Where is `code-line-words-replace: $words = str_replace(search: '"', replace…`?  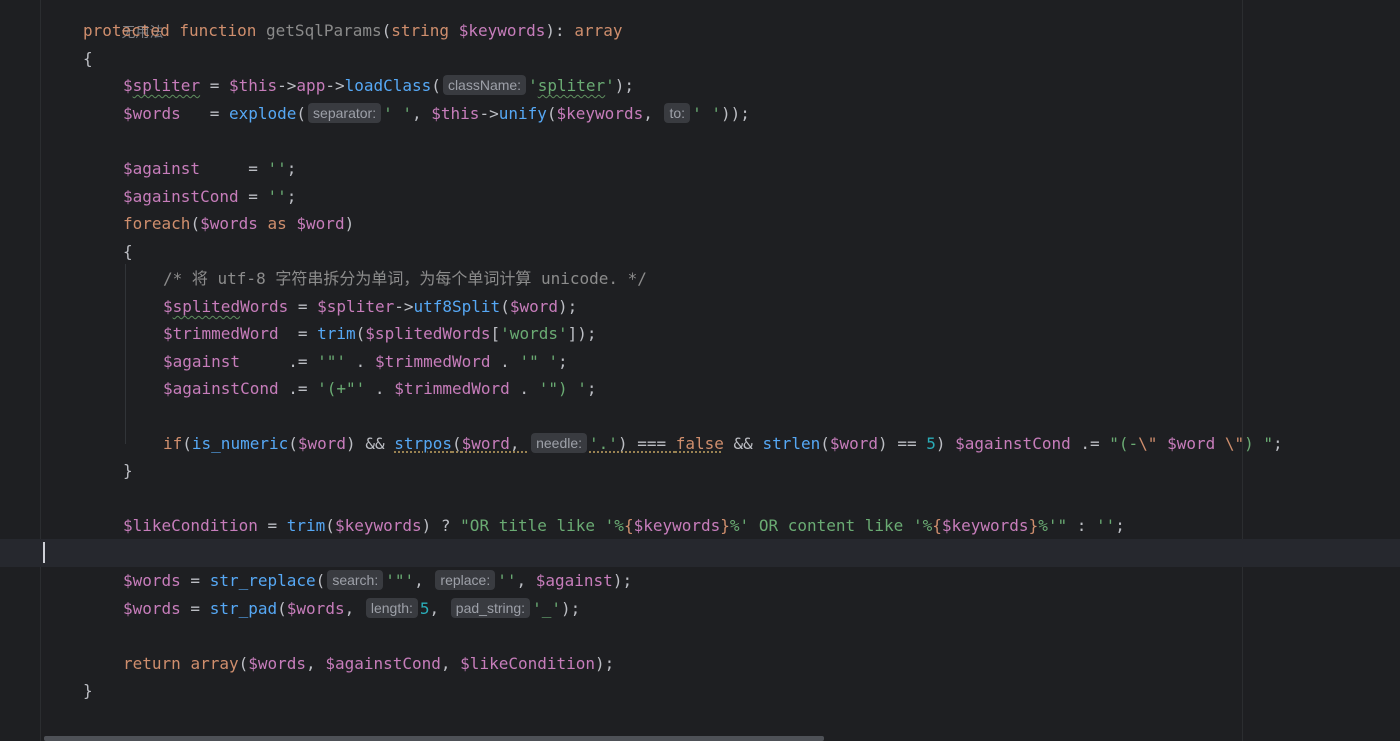 code-line-words-replace: $words = str_replace(search: '"', replace… is located at coordinates (377, 581).